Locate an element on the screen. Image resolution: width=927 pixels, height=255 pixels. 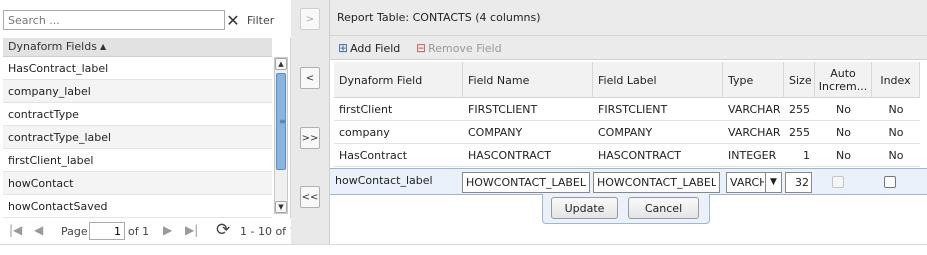
refresh-icon: ⟳ is located at coordinates (223, 230).